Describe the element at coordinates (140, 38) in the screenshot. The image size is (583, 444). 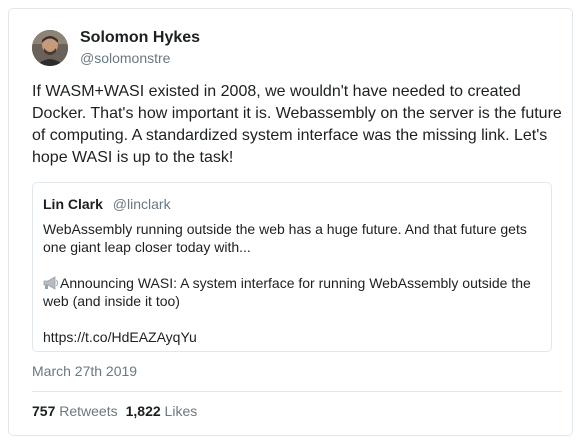
I see `author-display-name: Solomon Hykes` at that location.